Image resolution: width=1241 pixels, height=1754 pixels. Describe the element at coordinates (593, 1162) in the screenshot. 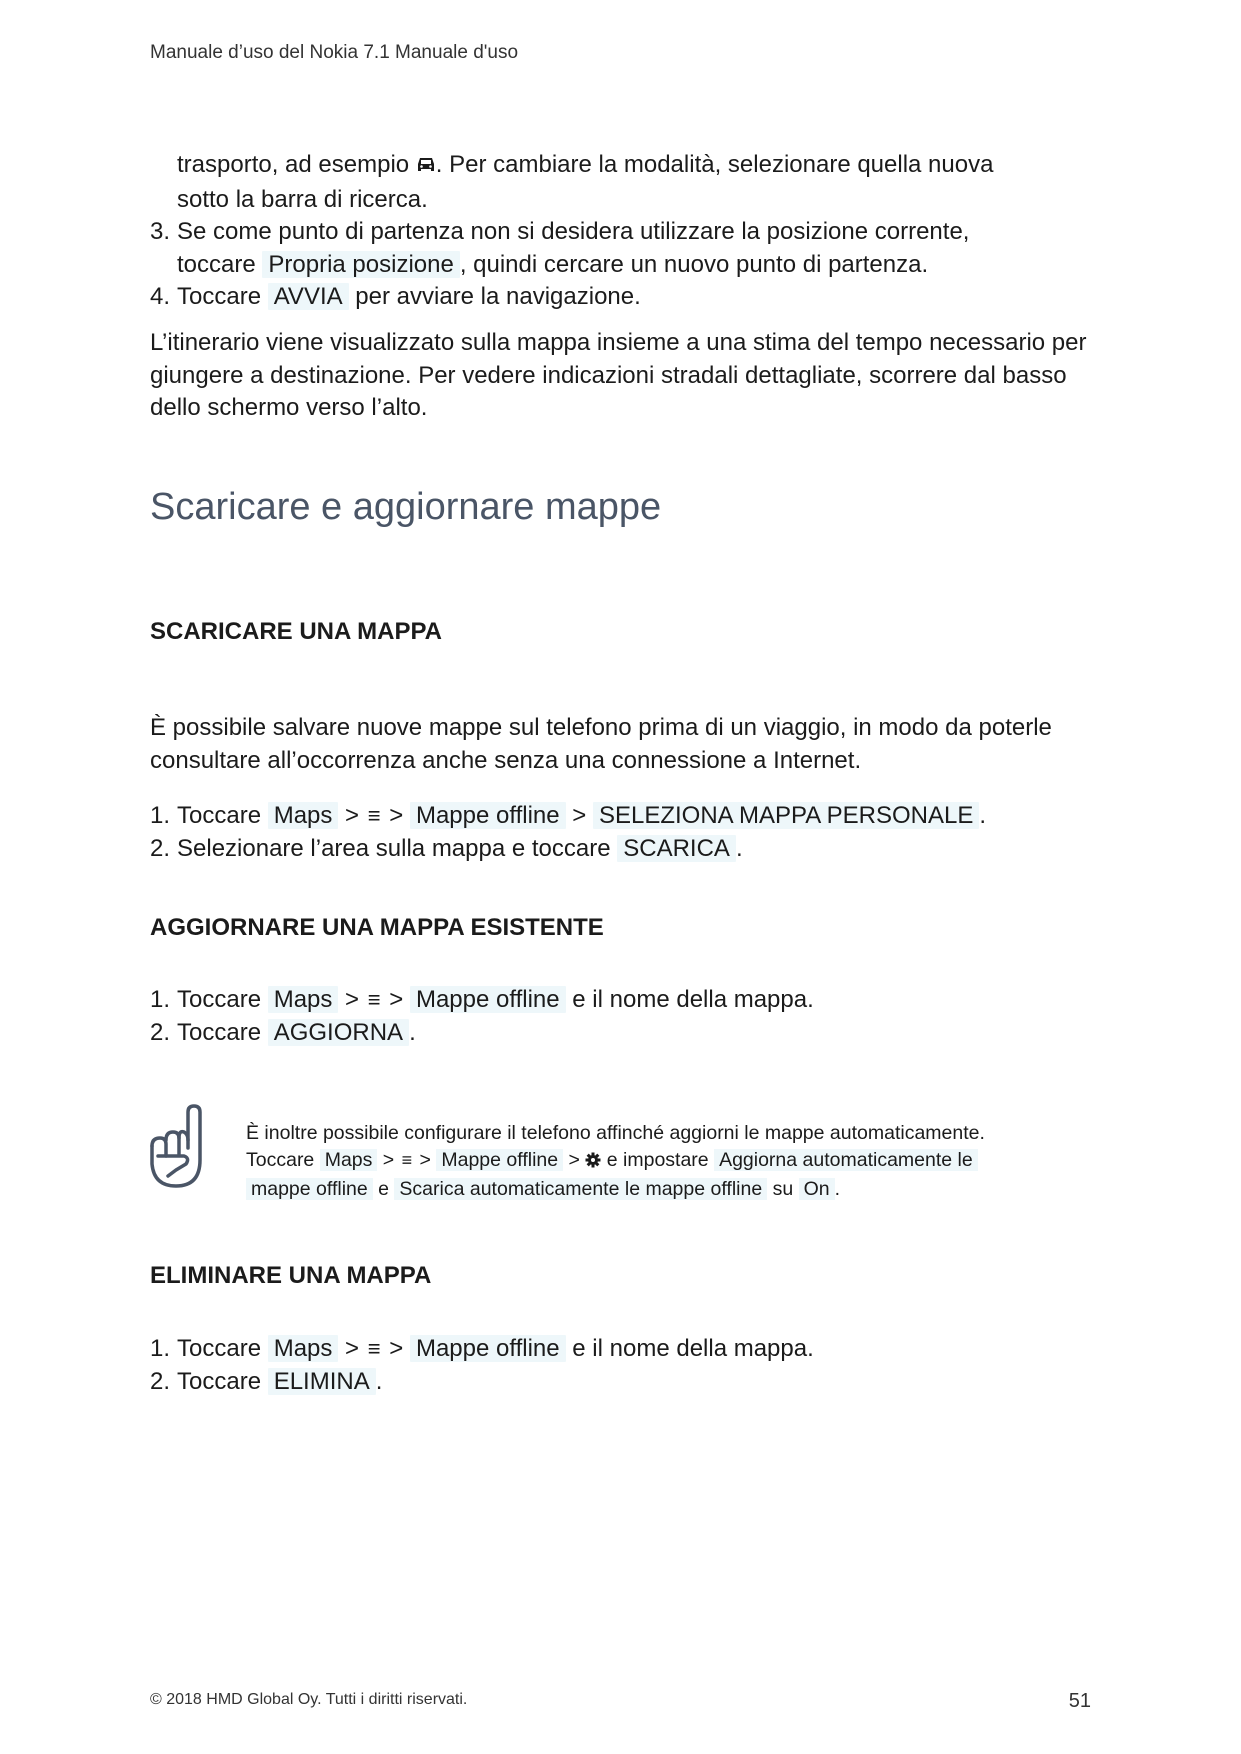

I see `gear-icon` at that location.